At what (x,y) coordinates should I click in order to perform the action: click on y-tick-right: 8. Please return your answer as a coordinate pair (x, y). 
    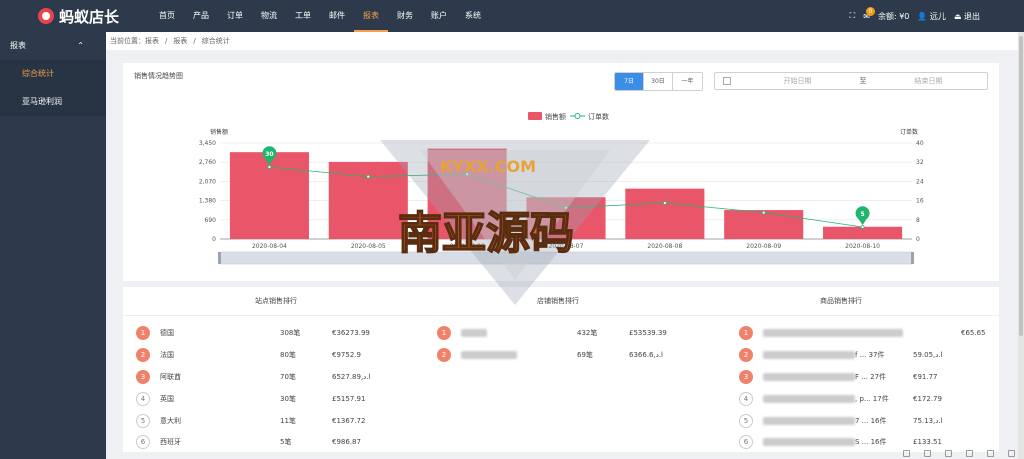
    Looking at the image, I should click on (918, 220).